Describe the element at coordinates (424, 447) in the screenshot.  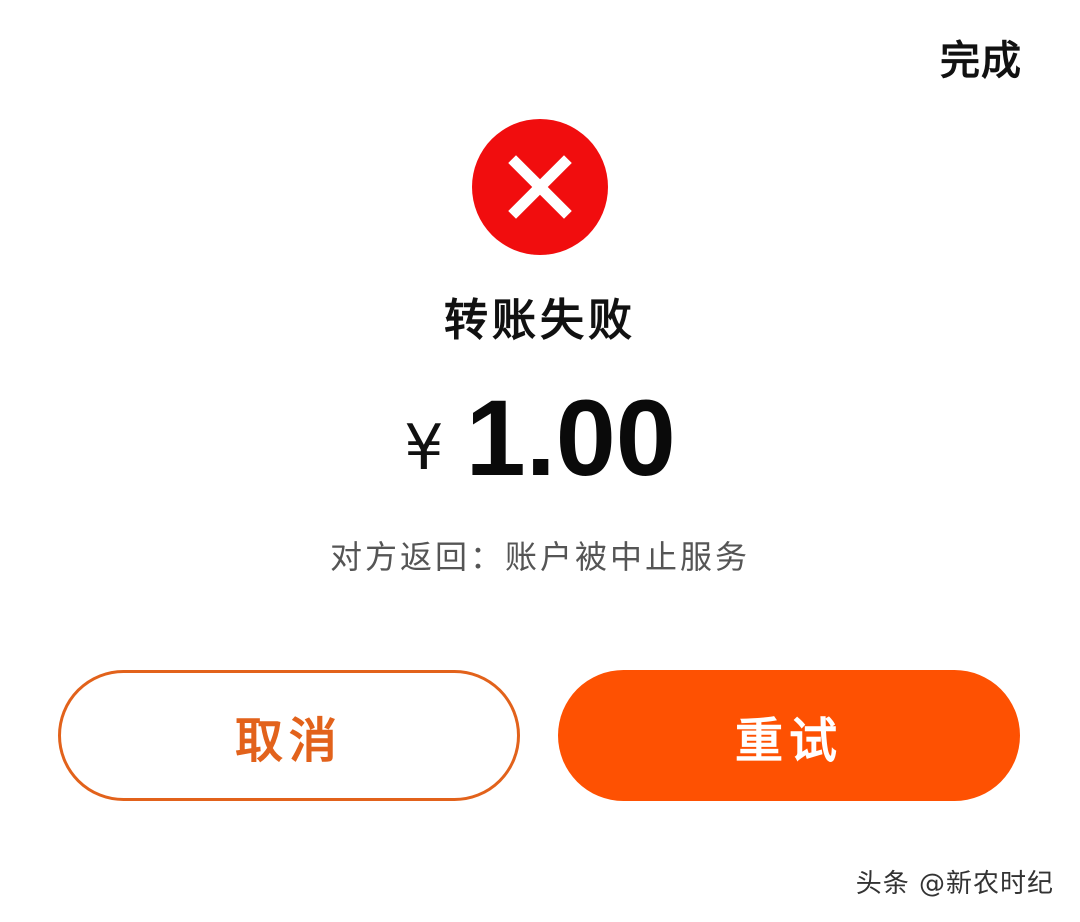
I see `currency-symbol: ¥` at that location.